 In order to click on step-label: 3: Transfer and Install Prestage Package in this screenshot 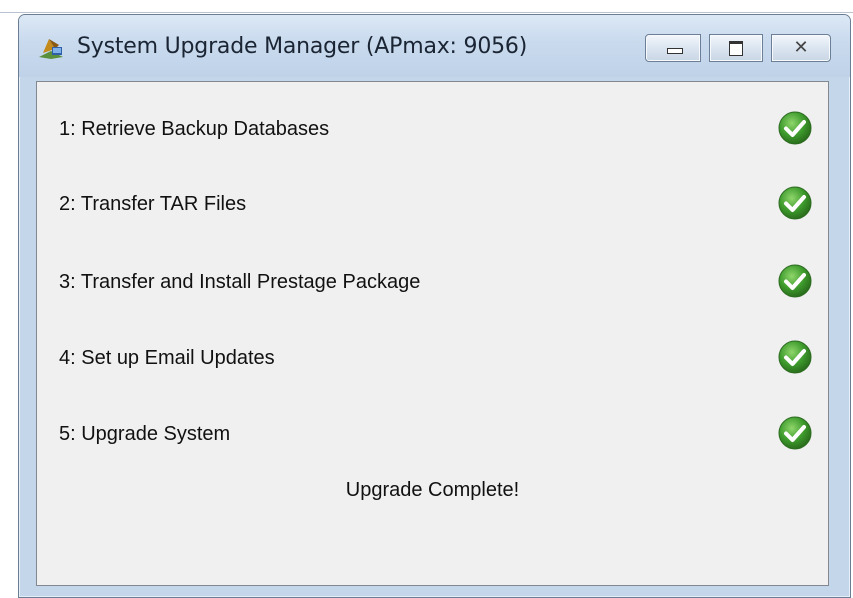, I will do `click(240, 282)`.